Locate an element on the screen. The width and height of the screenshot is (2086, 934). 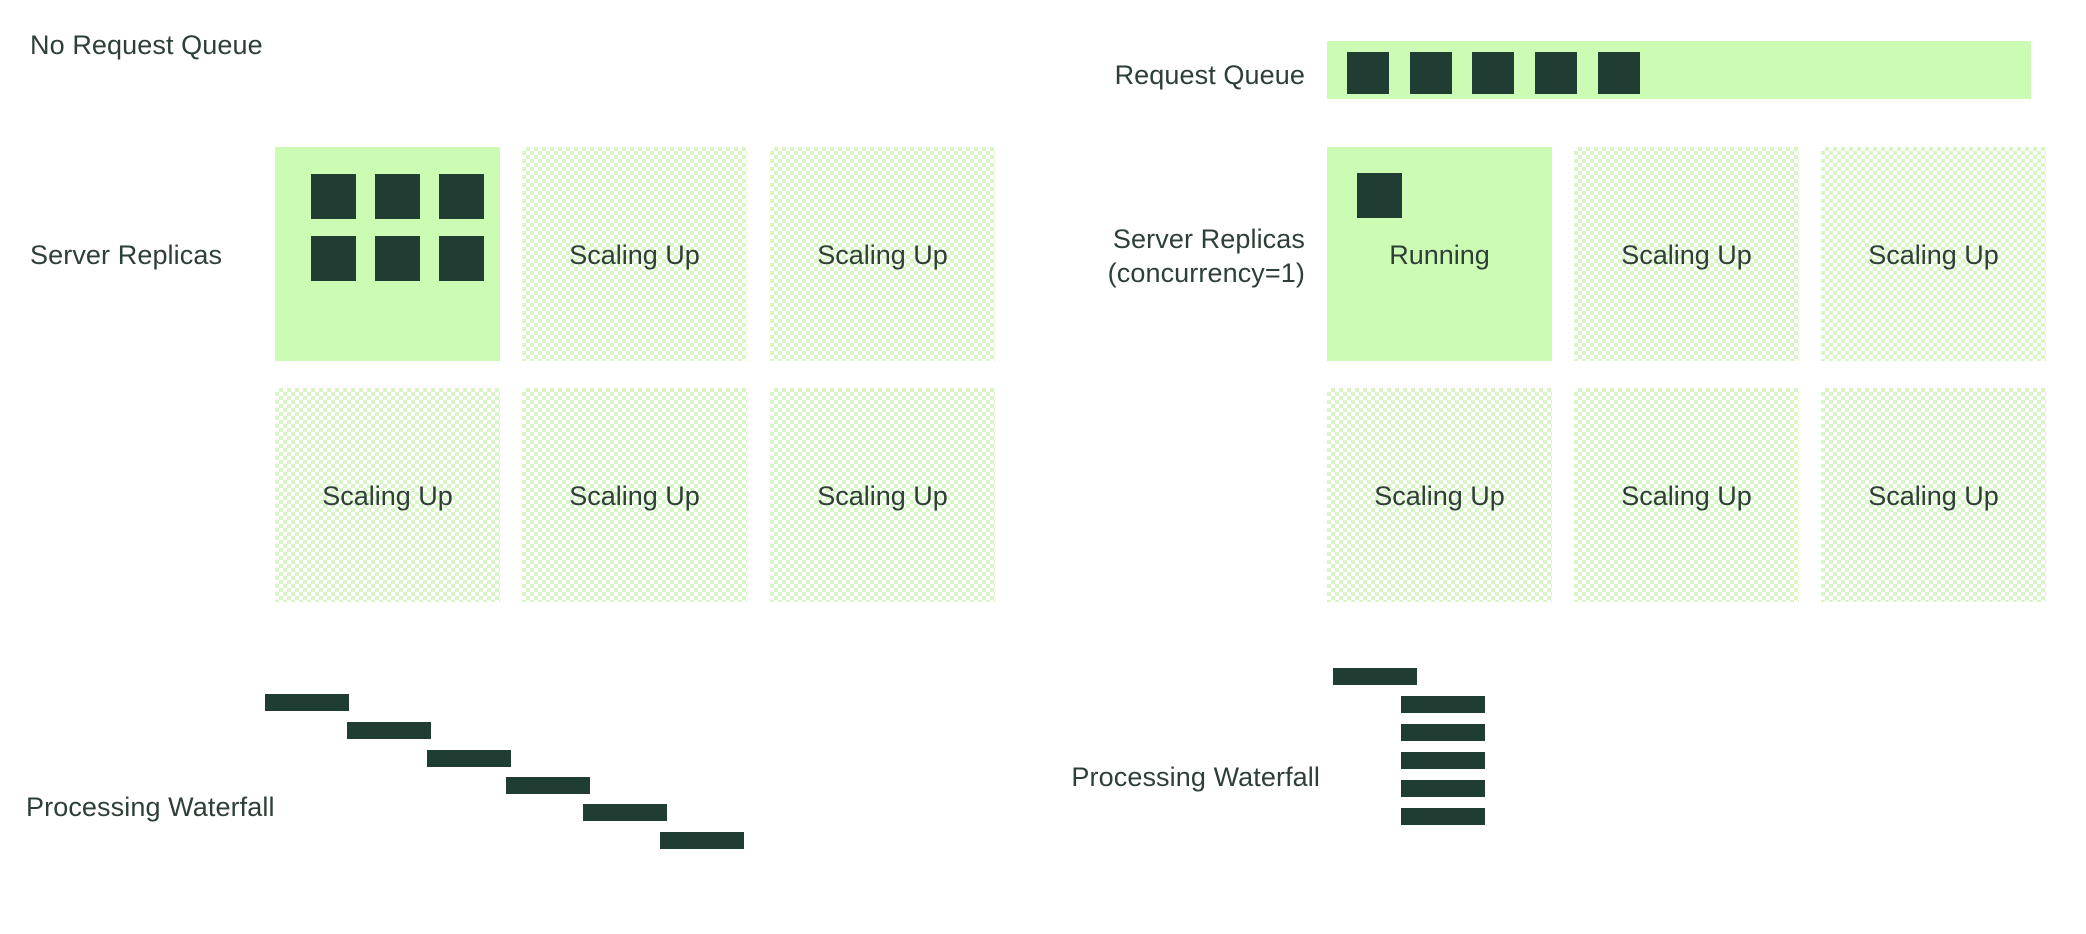
right-replica-box-3: Scaling Up is located at coordinates (1933, 254).